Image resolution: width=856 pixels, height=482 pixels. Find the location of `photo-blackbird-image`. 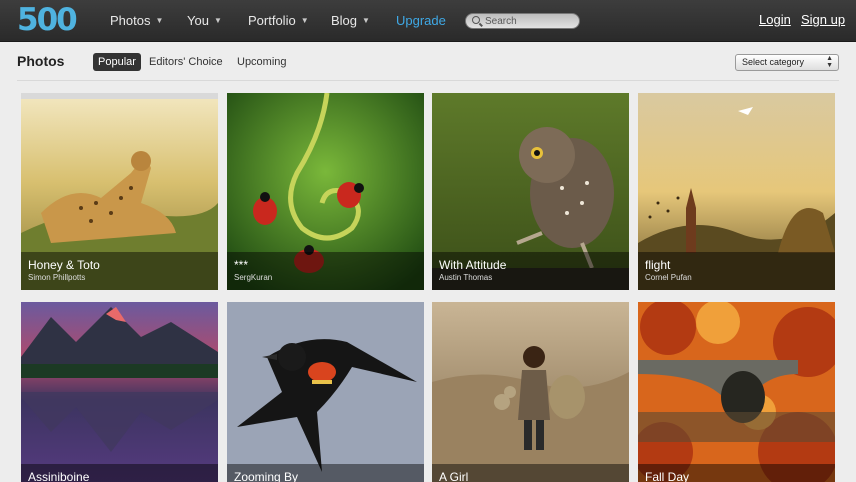

photo-blackbird-image is located at coordinates (325, 392).